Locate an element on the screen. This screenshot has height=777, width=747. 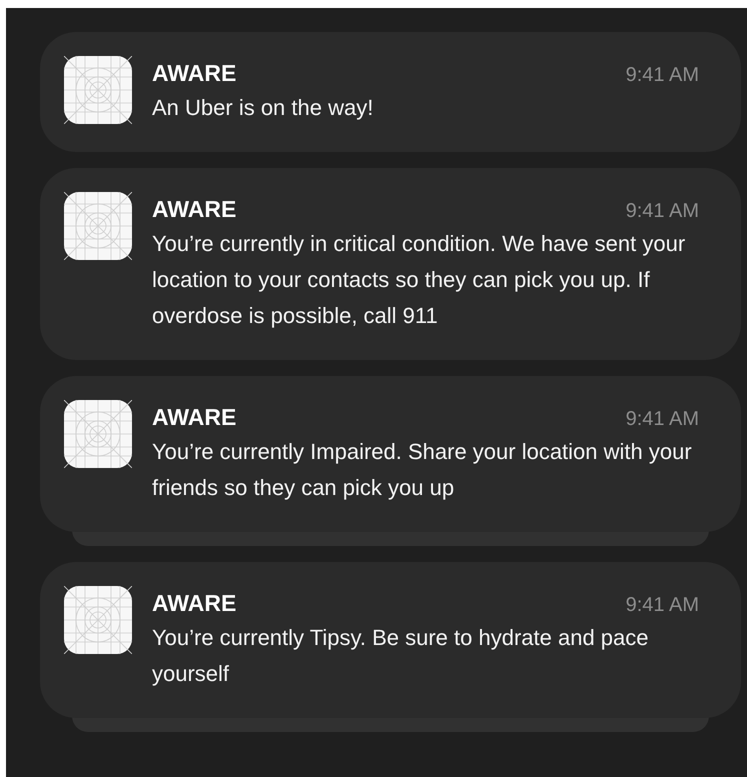
notification-message: You’re currently Impaired. Share your location with your friends so they can pick you up is located at coordinates (422, 470).